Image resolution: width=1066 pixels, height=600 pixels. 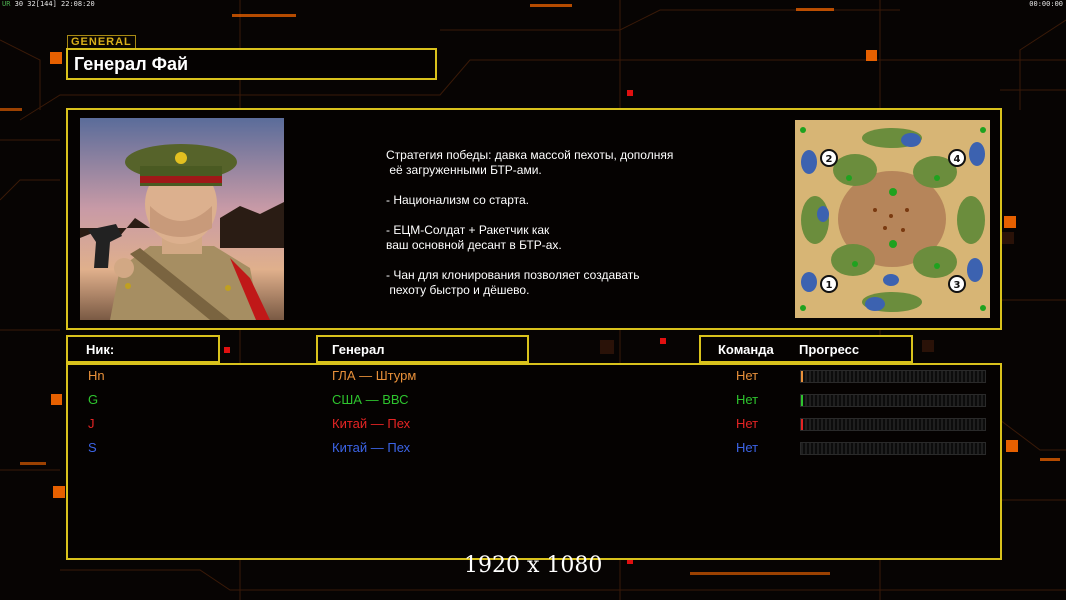 I want to click on general-header: Генерал, so click(x=422, y=349).